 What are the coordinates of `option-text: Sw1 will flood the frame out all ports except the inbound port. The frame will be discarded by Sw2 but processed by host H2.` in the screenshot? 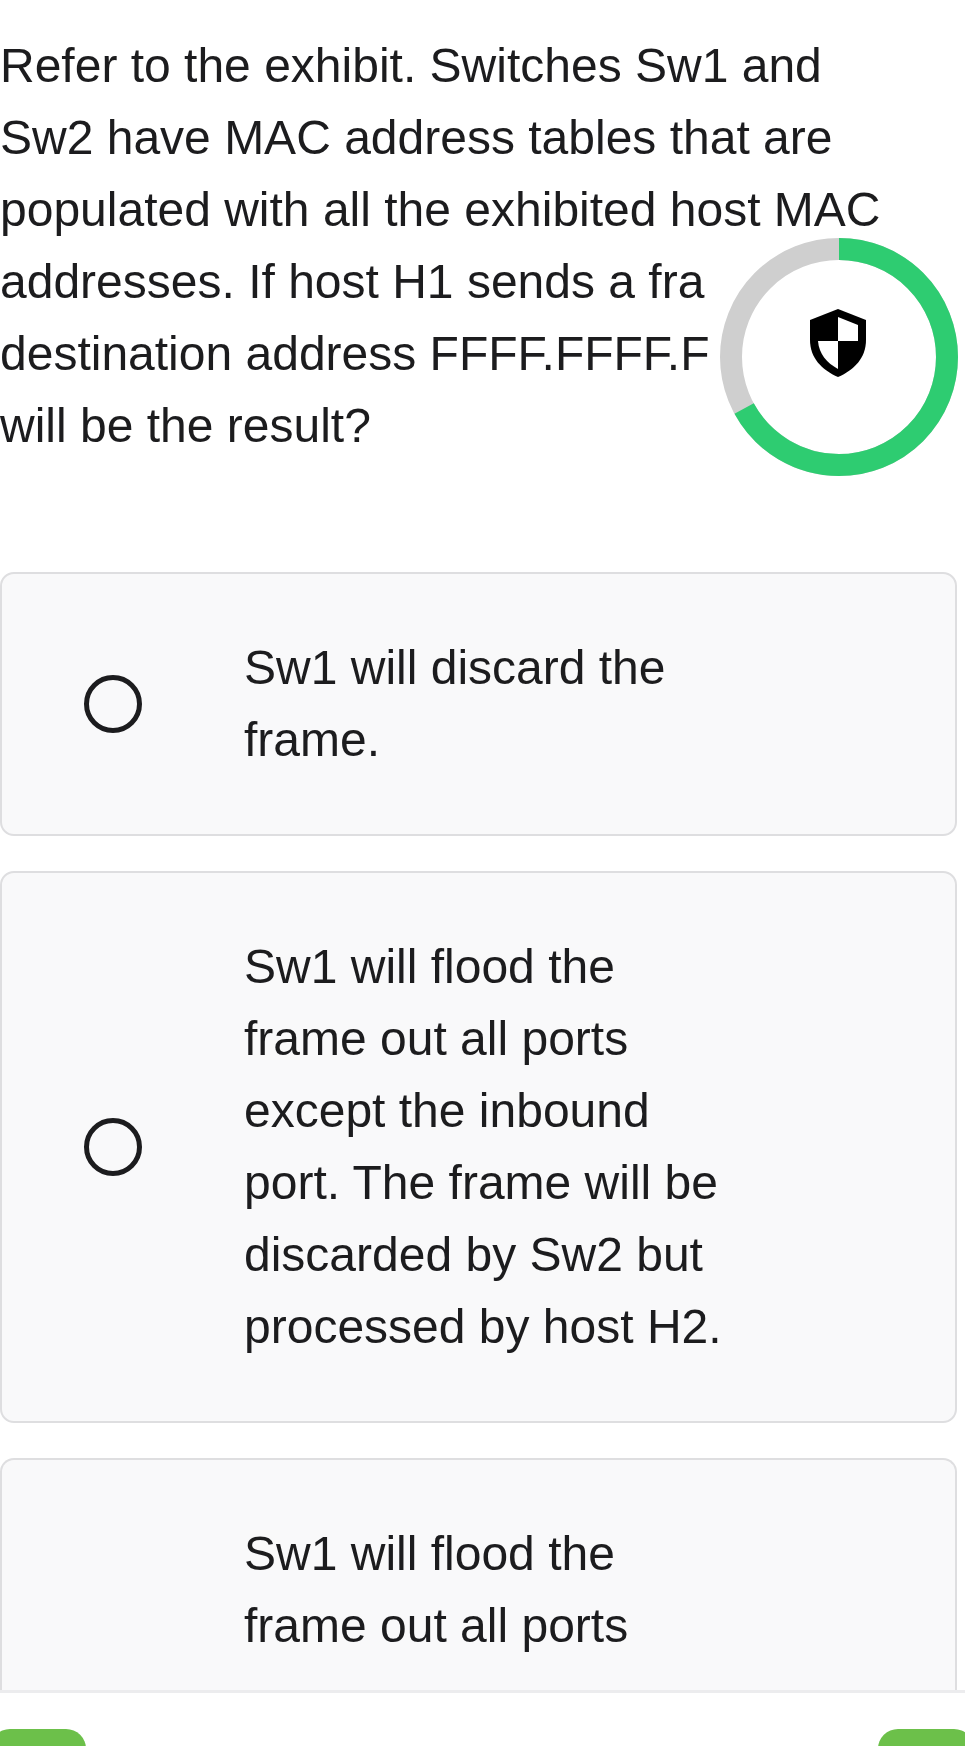 It's located at (483, 1147).